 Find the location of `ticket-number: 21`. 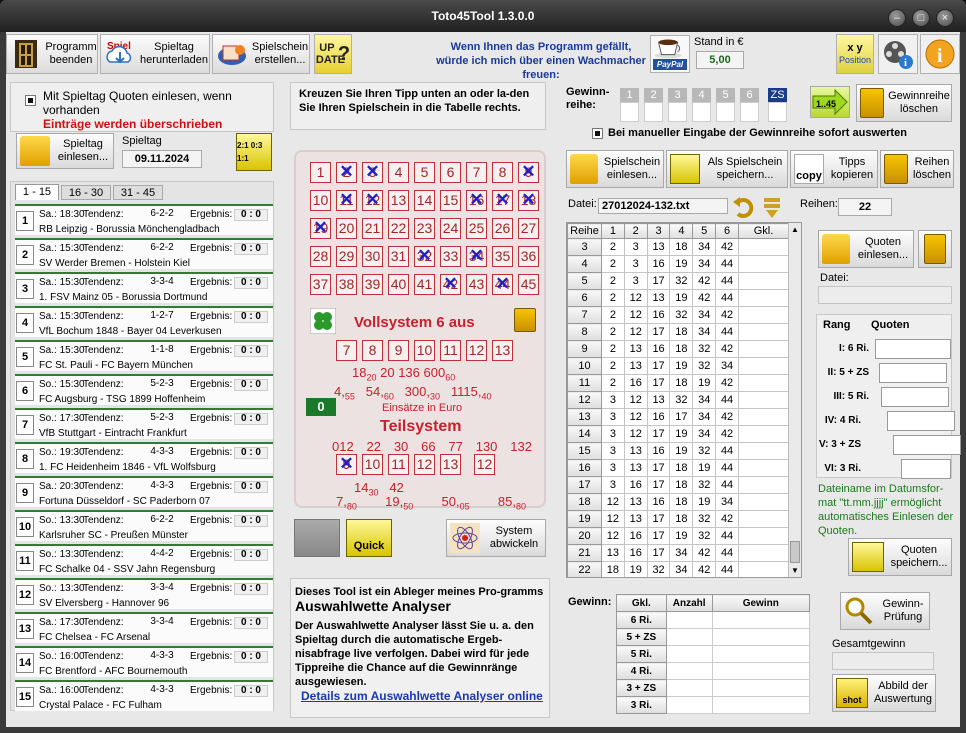

ticket-number: 21 is located at coordinates (372, 228).